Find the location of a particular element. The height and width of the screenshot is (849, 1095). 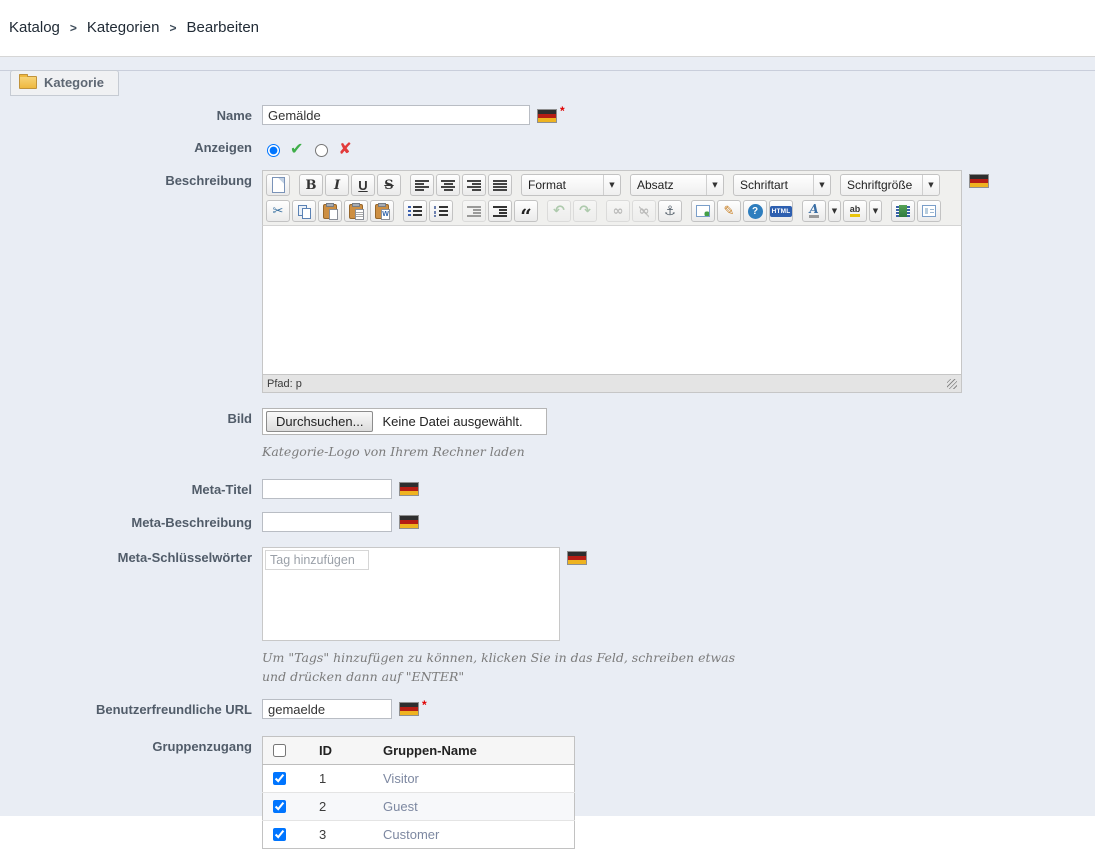

brush-icon: ✎ is located at coordinates (729, 211).